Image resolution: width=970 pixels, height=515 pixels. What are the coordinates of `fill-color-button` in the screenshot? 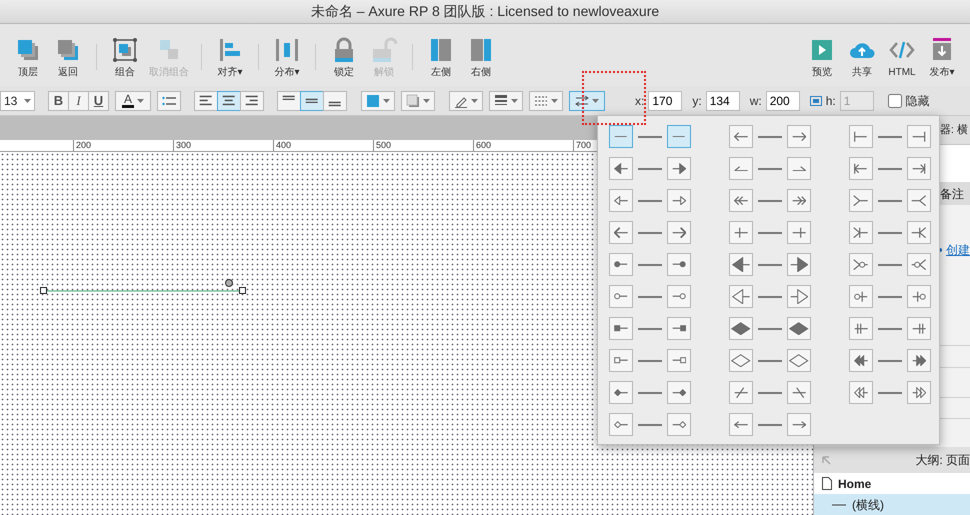 It's located at (378, 100).